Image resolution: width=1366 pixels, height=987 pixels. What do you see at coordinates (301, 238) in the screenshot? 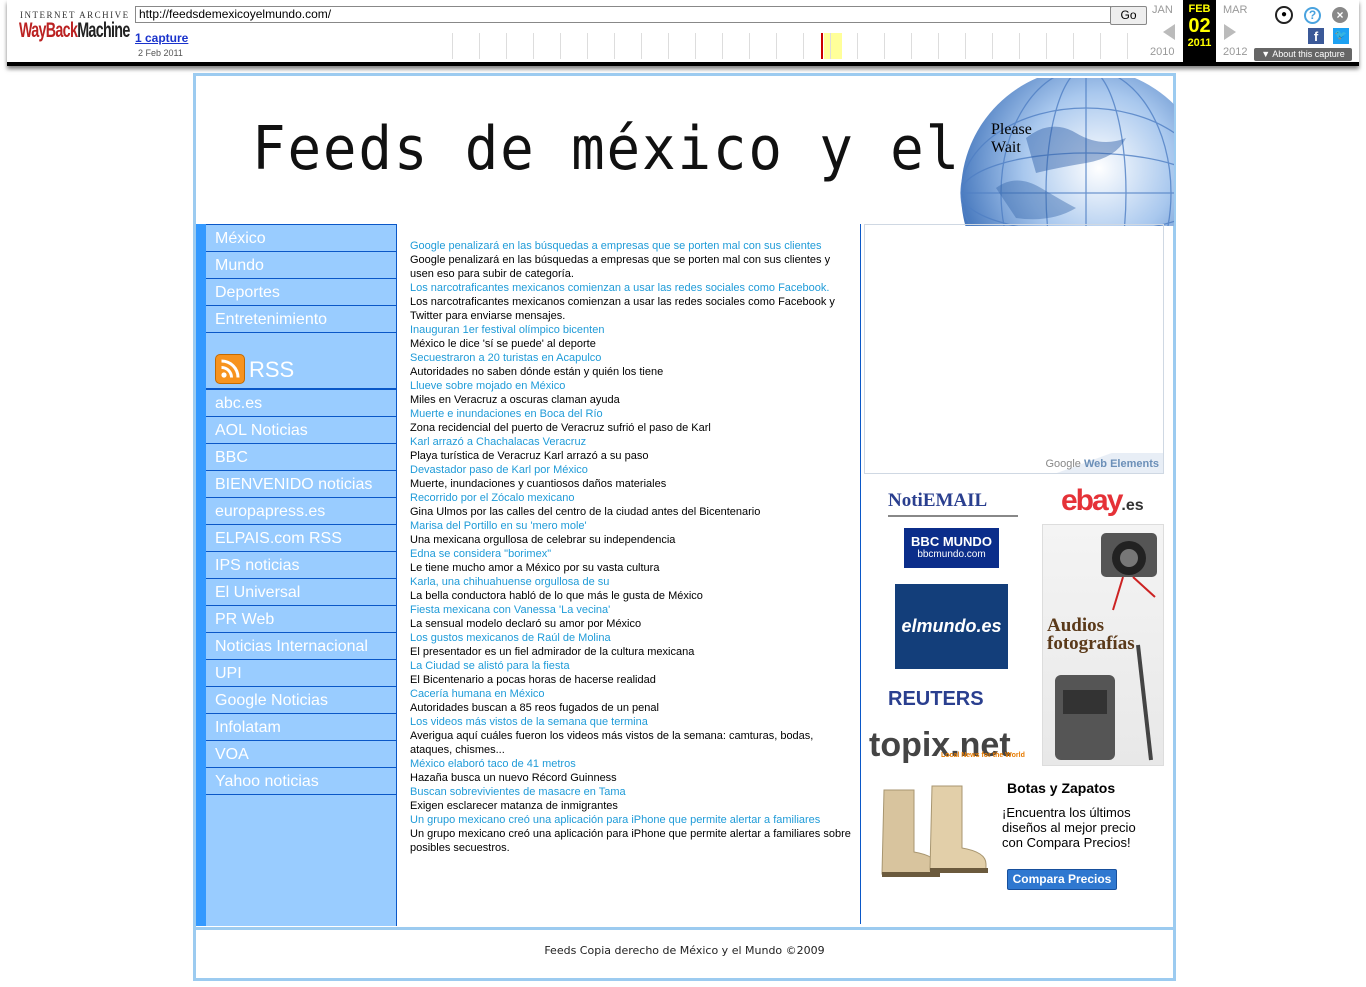
I see `sidebar-item-mexico: México` at bounding box center [301, 238].